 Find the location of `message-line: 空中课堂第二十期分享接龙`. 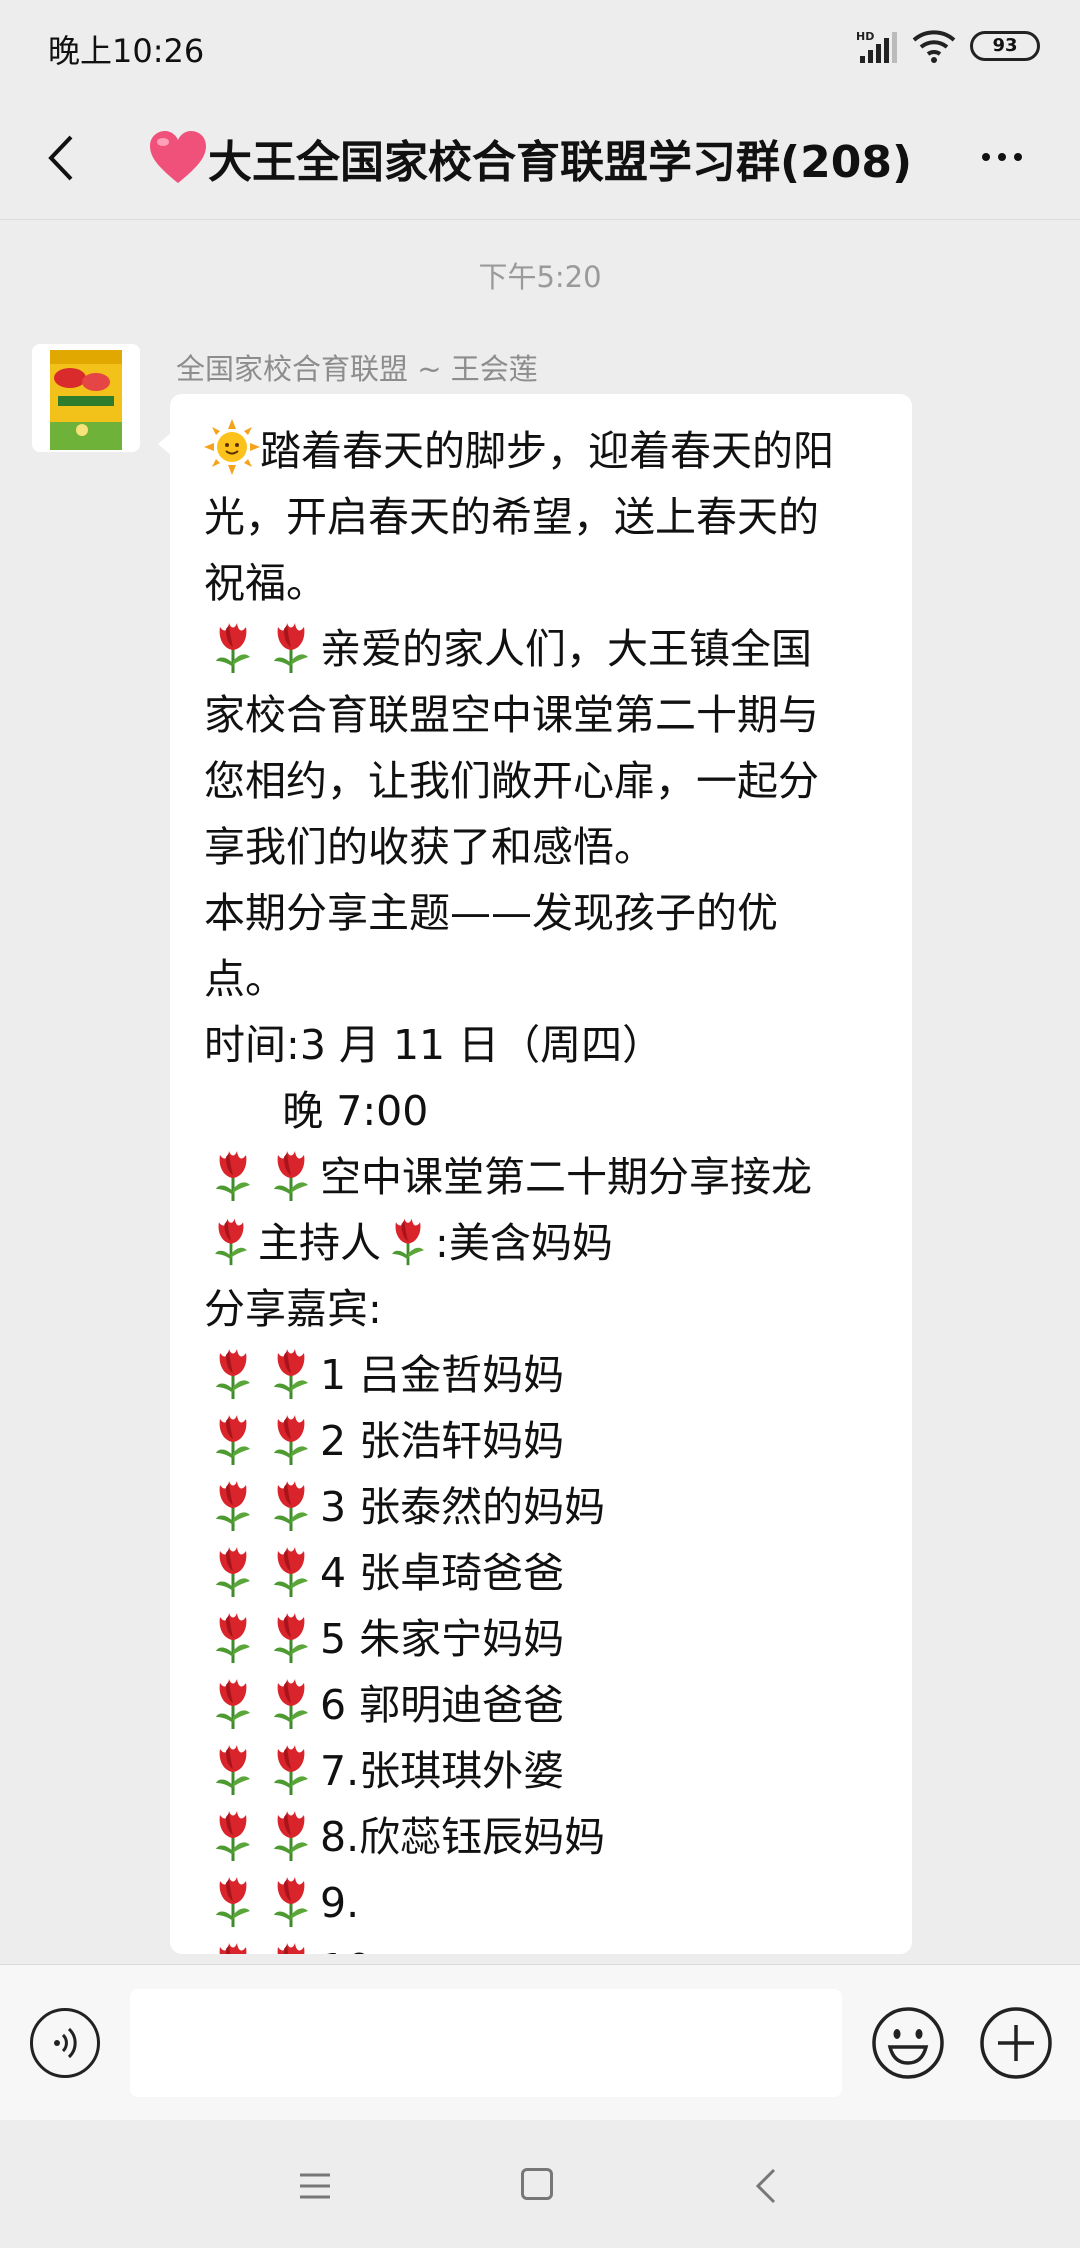

message-line: 空中课堂第二十期分享接龙 is located at coordinates (549, 1177).